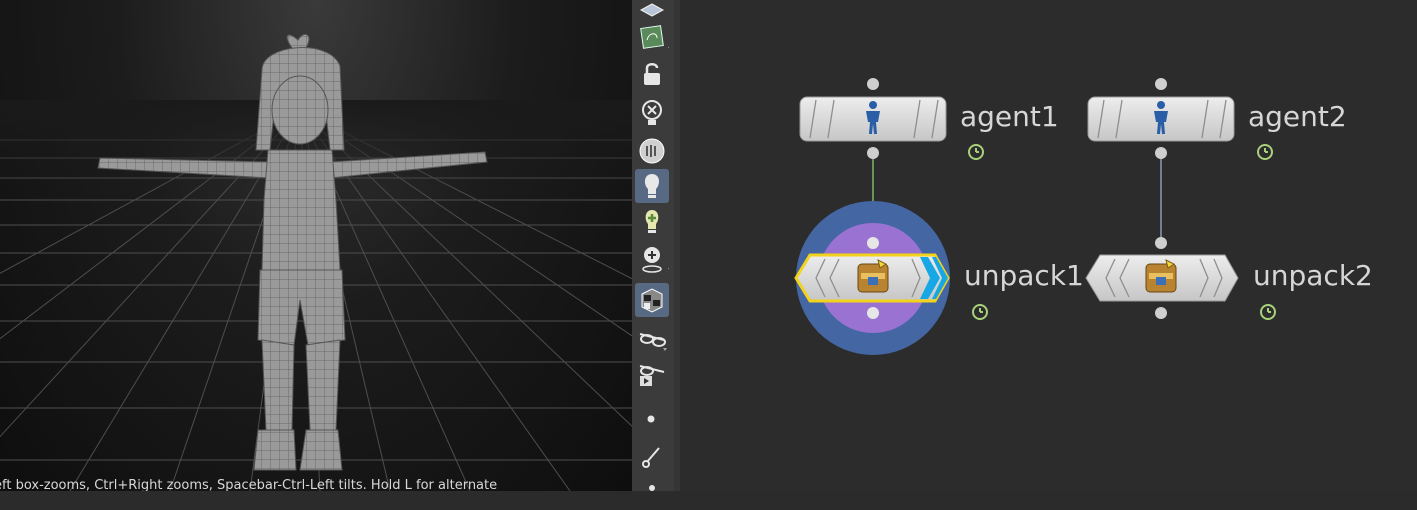 The height and width of the screenshot is (510, 1417). I want to click on node-label-agent1: agent1, so click(1009, 116).